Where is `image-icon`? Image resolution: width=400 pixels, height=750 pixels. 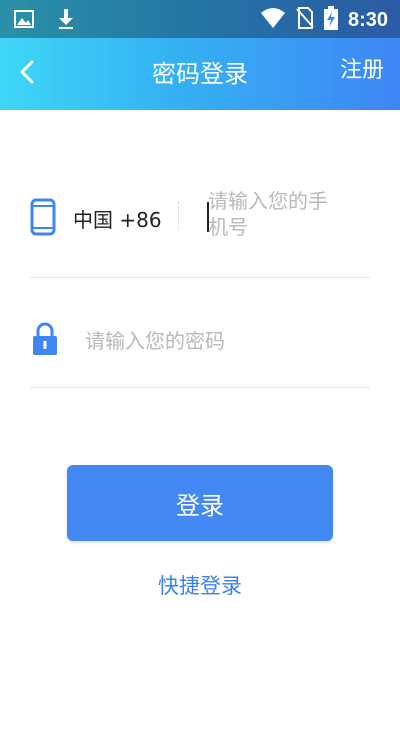
image-icon is located at coordinates (24, 21).